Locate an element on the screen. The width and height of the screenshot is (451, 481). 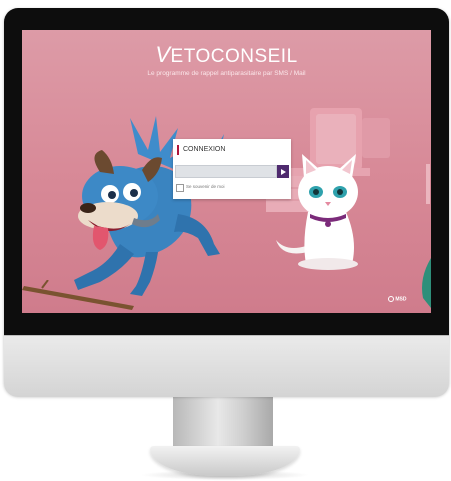
app-logo: VETOCONSEIL is located at coordinates (226, 55).